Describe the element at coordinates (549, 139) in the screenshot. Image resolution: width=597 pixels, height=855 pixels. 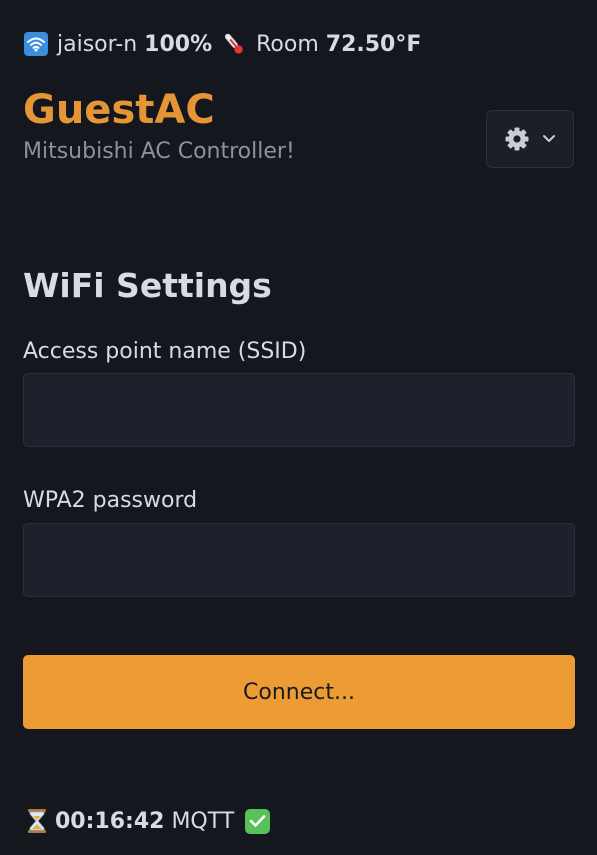
I see `chevron-down-icon` at that location.